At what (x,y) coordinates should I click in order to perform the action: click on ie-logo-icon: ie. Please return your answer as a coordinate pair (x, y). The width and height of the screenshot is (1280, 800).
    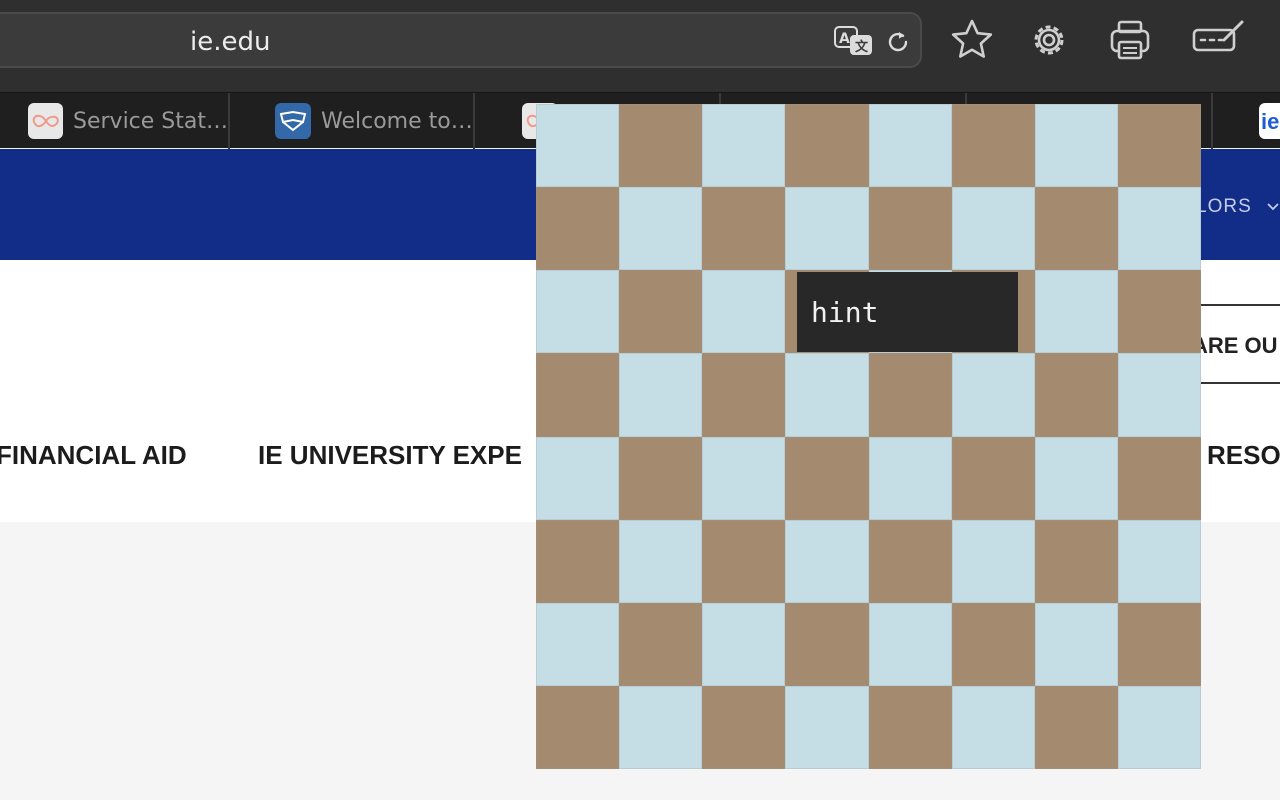
    Looking at the image, I should click on (1269, 121).